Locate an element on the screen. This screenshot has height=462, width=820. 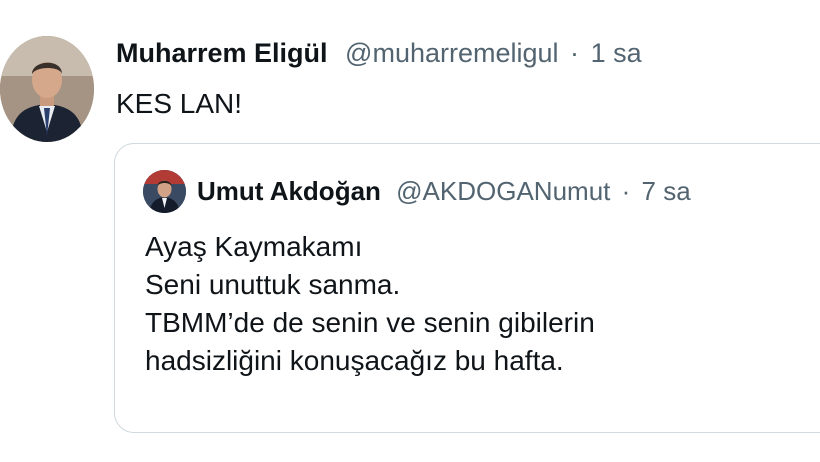
author-name: Muharrem Eligül is located at coordinates (222, 53).